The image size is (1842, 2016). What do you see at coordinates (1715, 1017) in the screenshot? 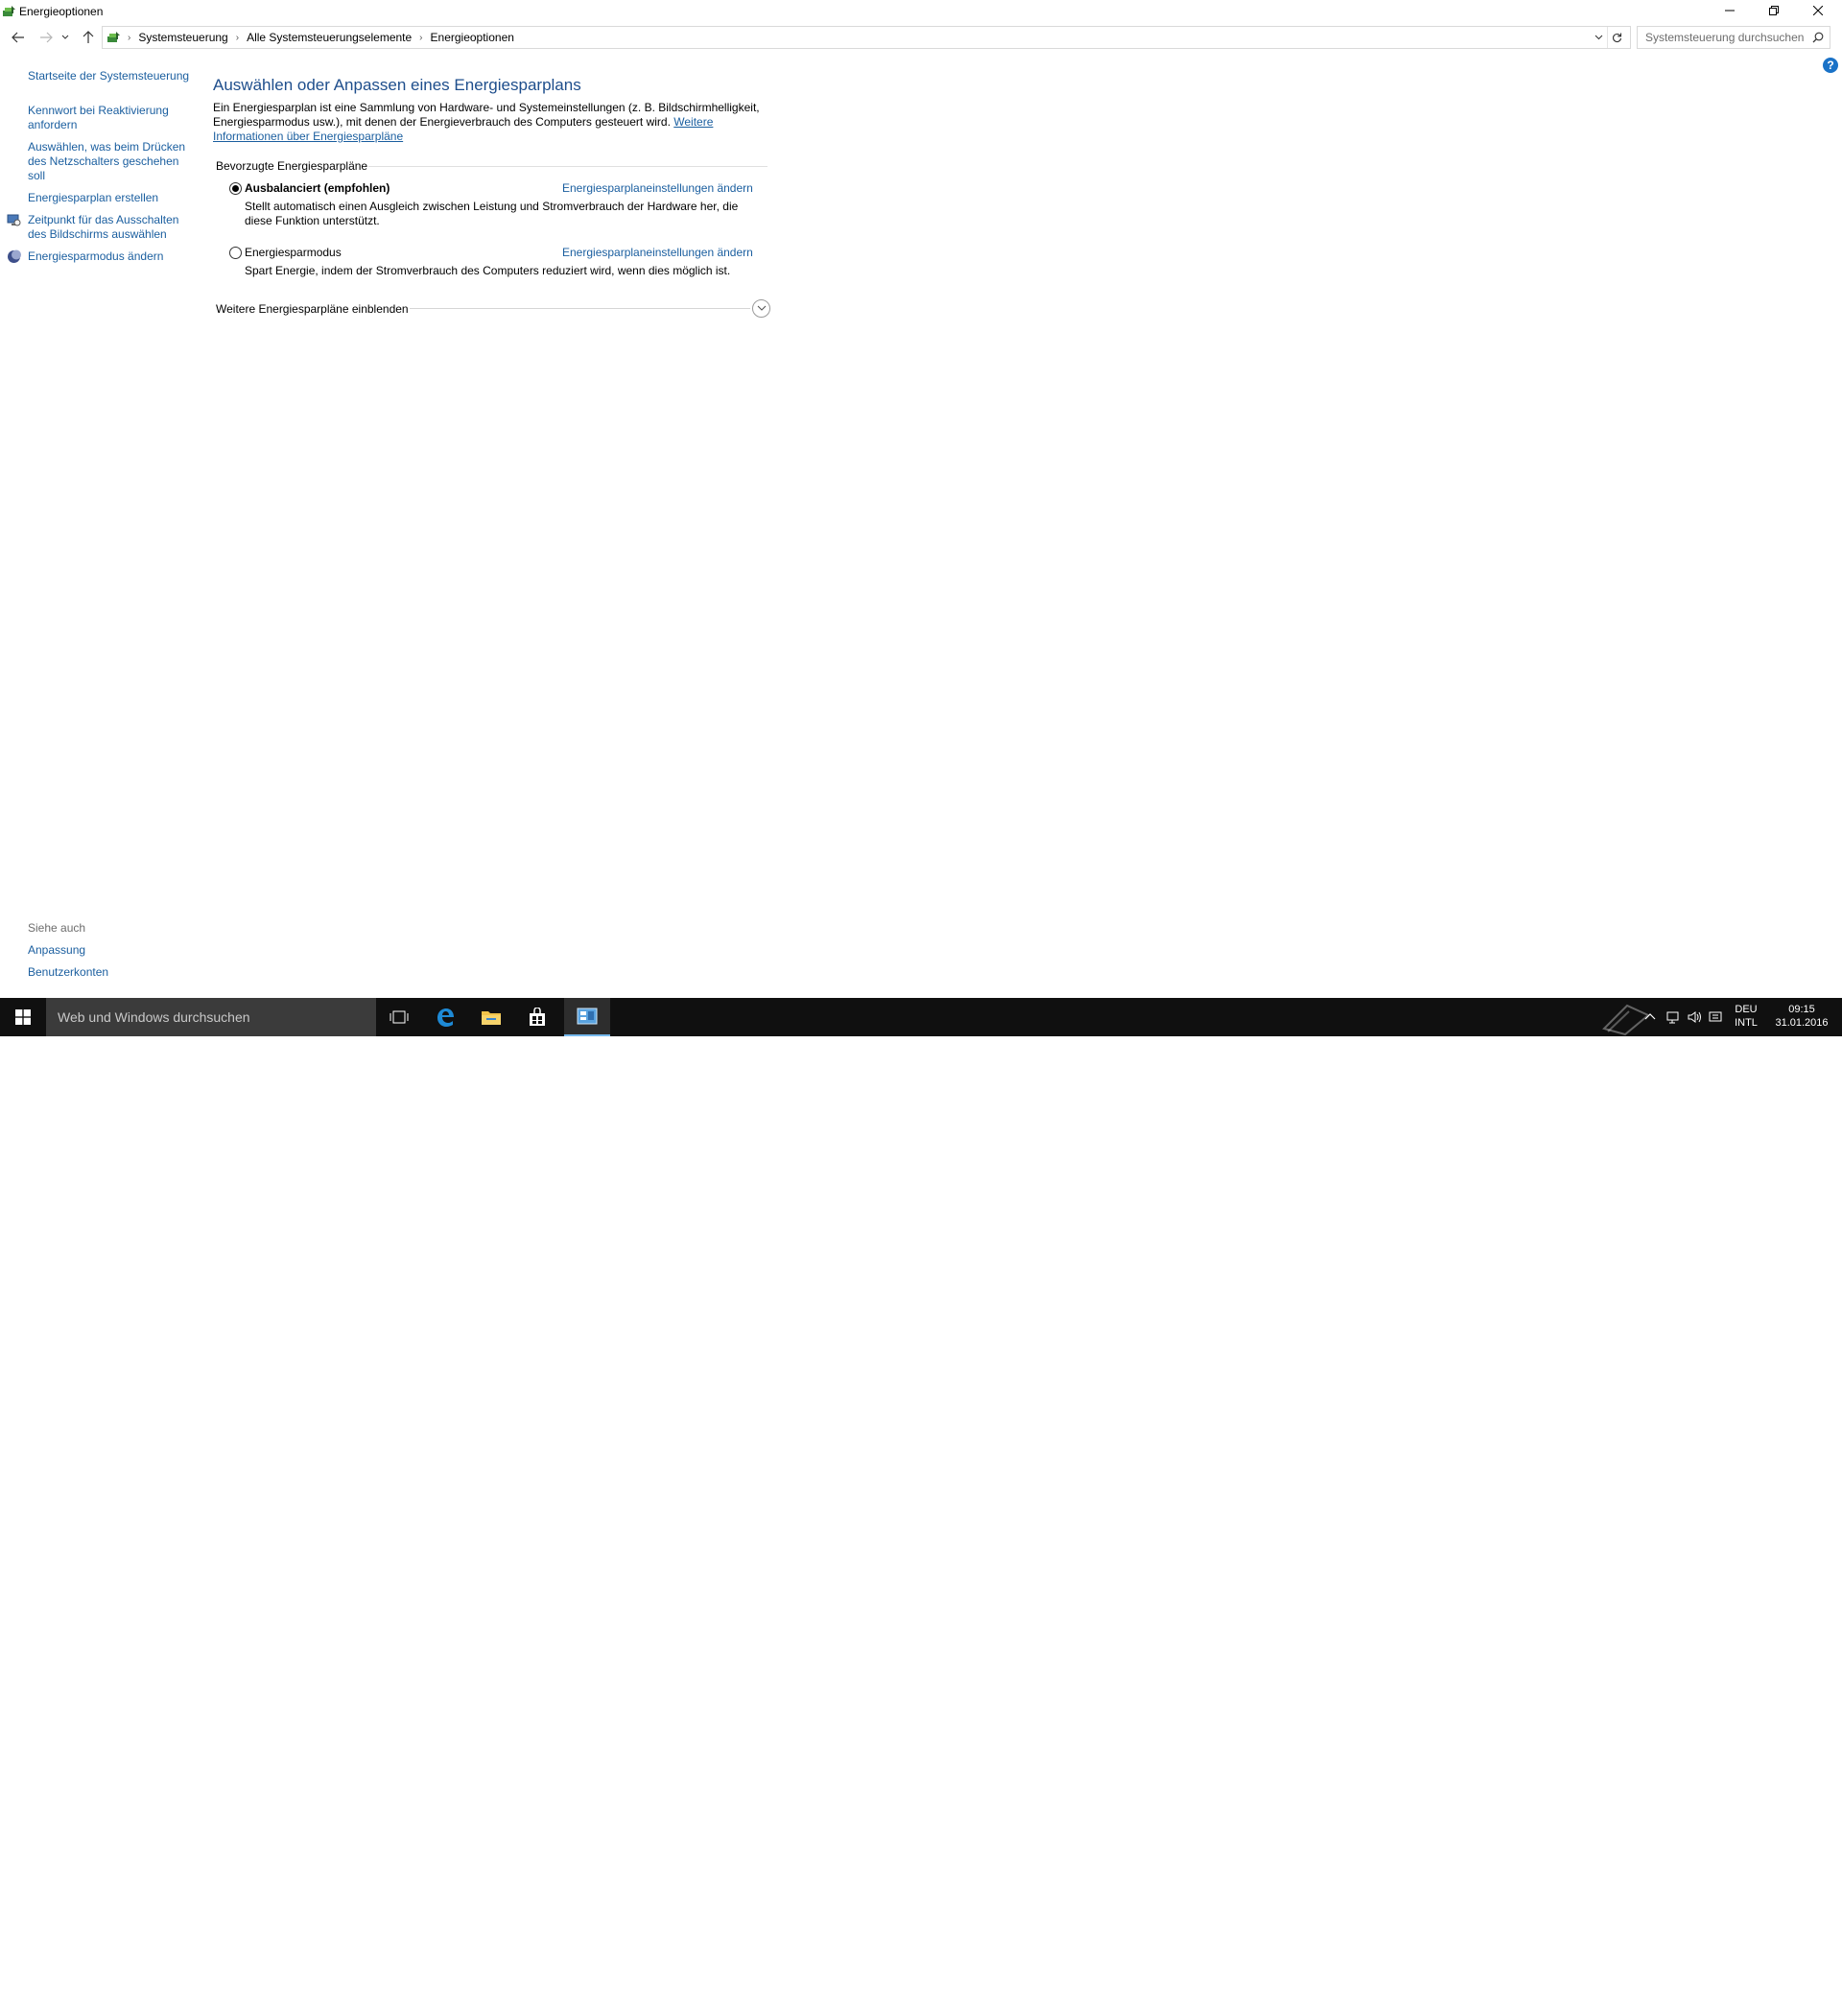
I see `action-center-icon` at bounding box center [1715, 1017].